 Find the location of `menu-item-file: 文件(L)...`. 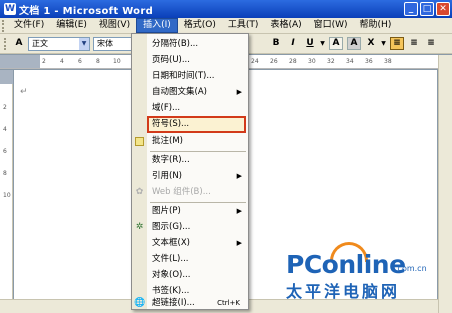

menu-item-file: 文件(L)... is located at coordinates (190, 259).